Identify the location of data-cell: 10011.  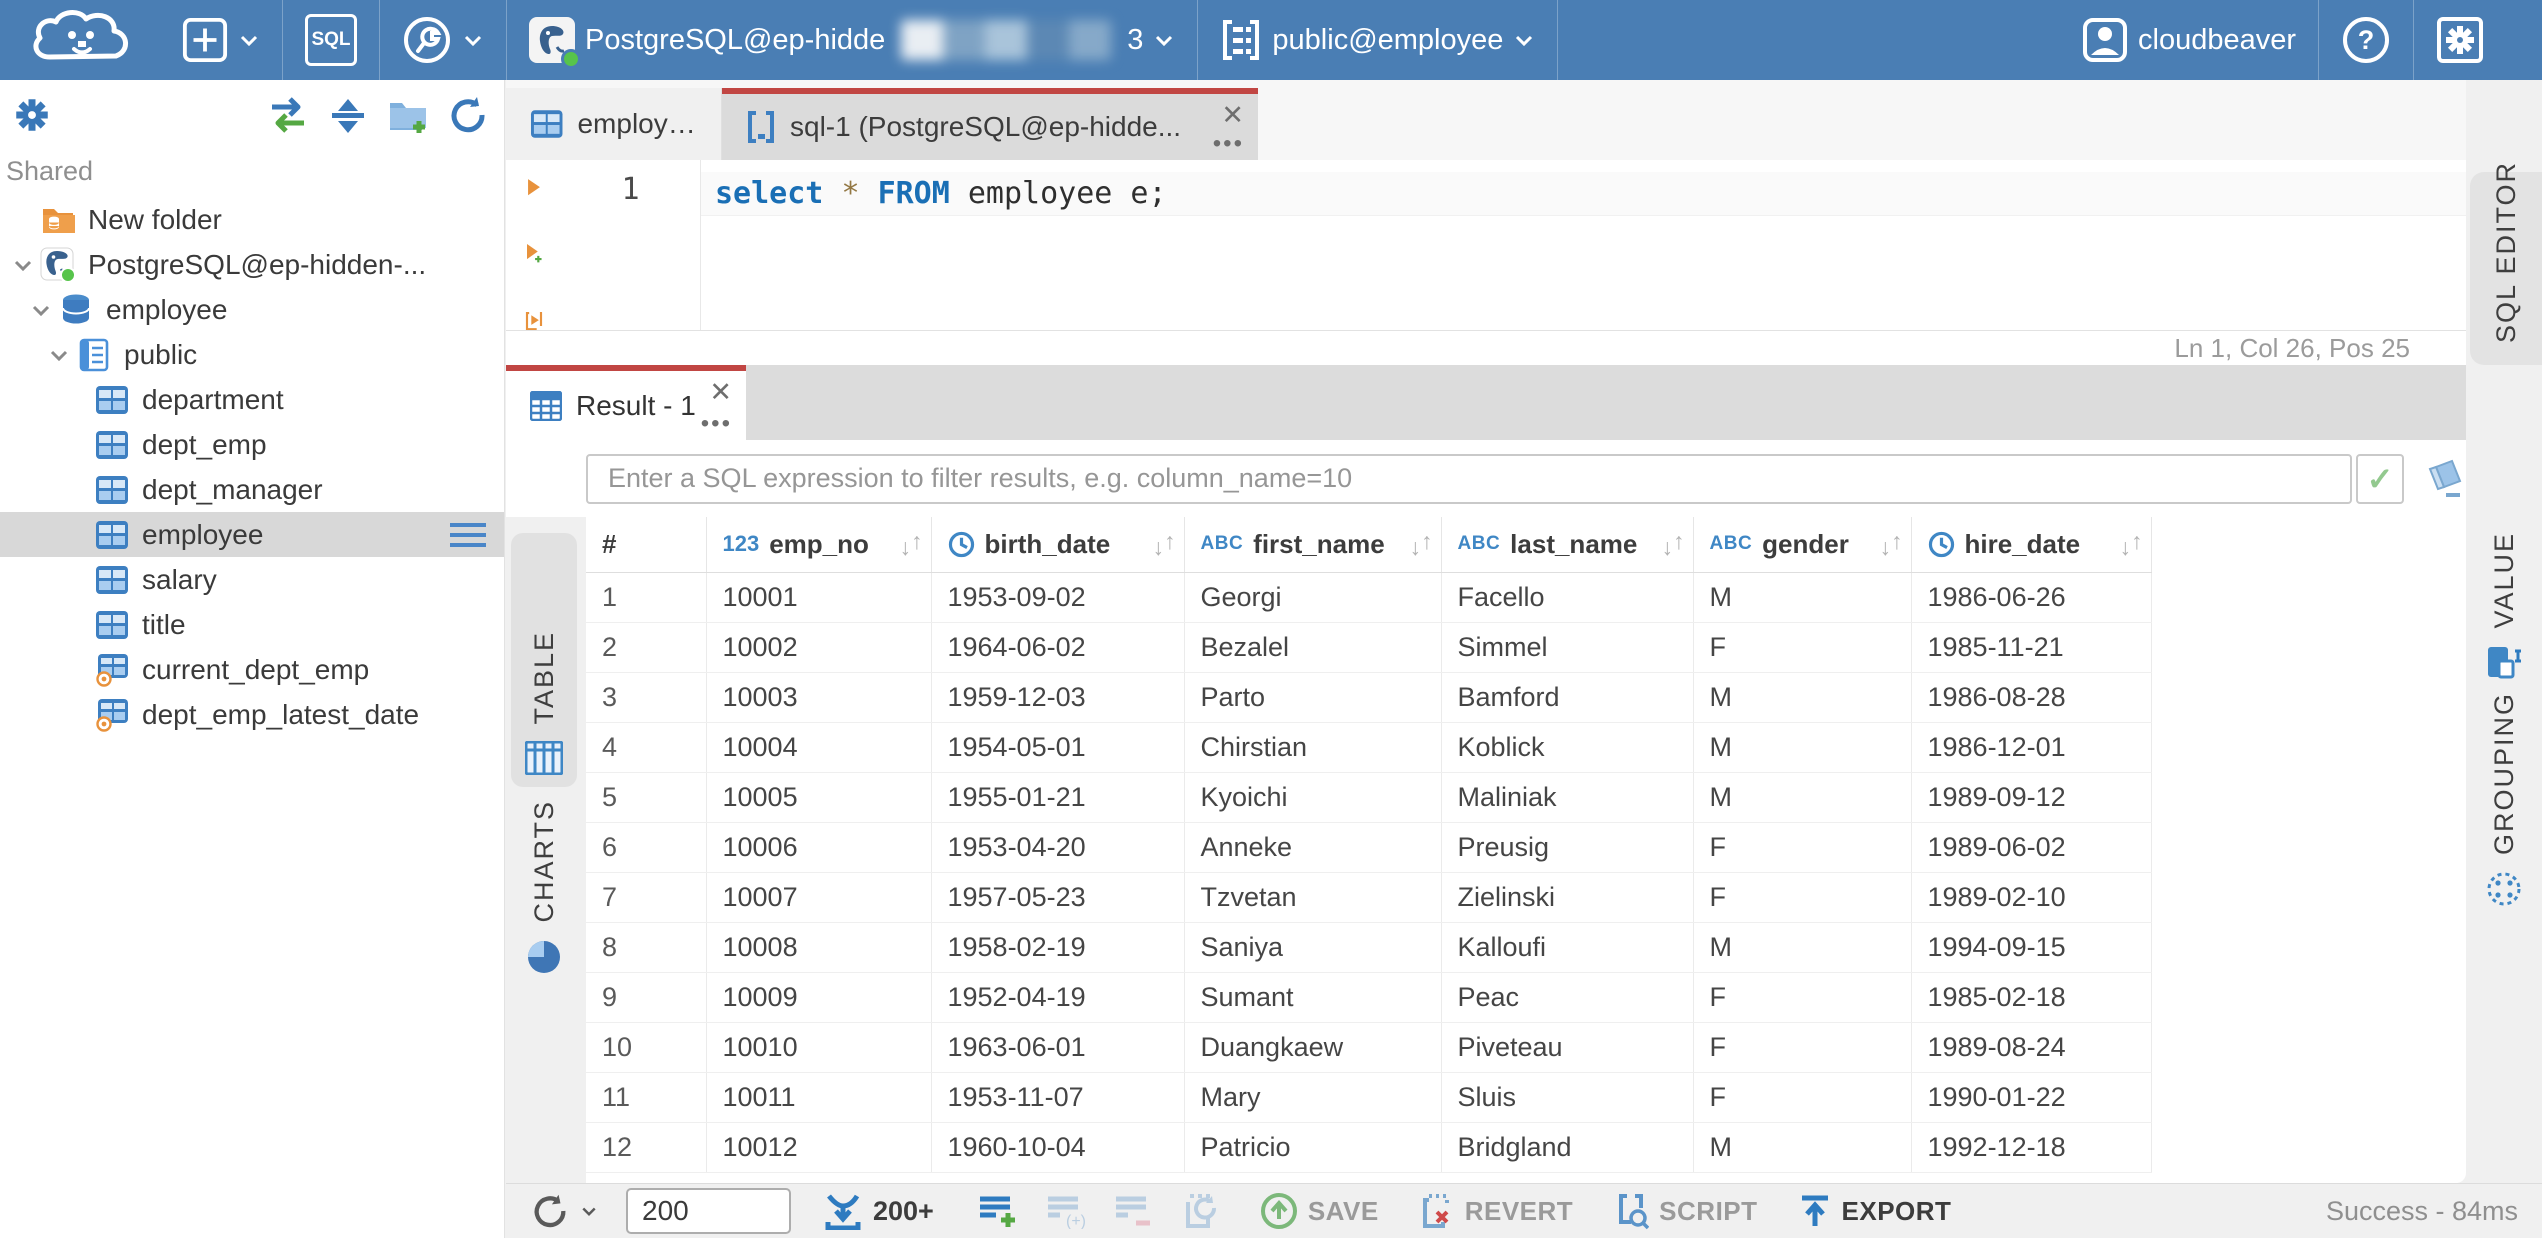
(819, 1097).